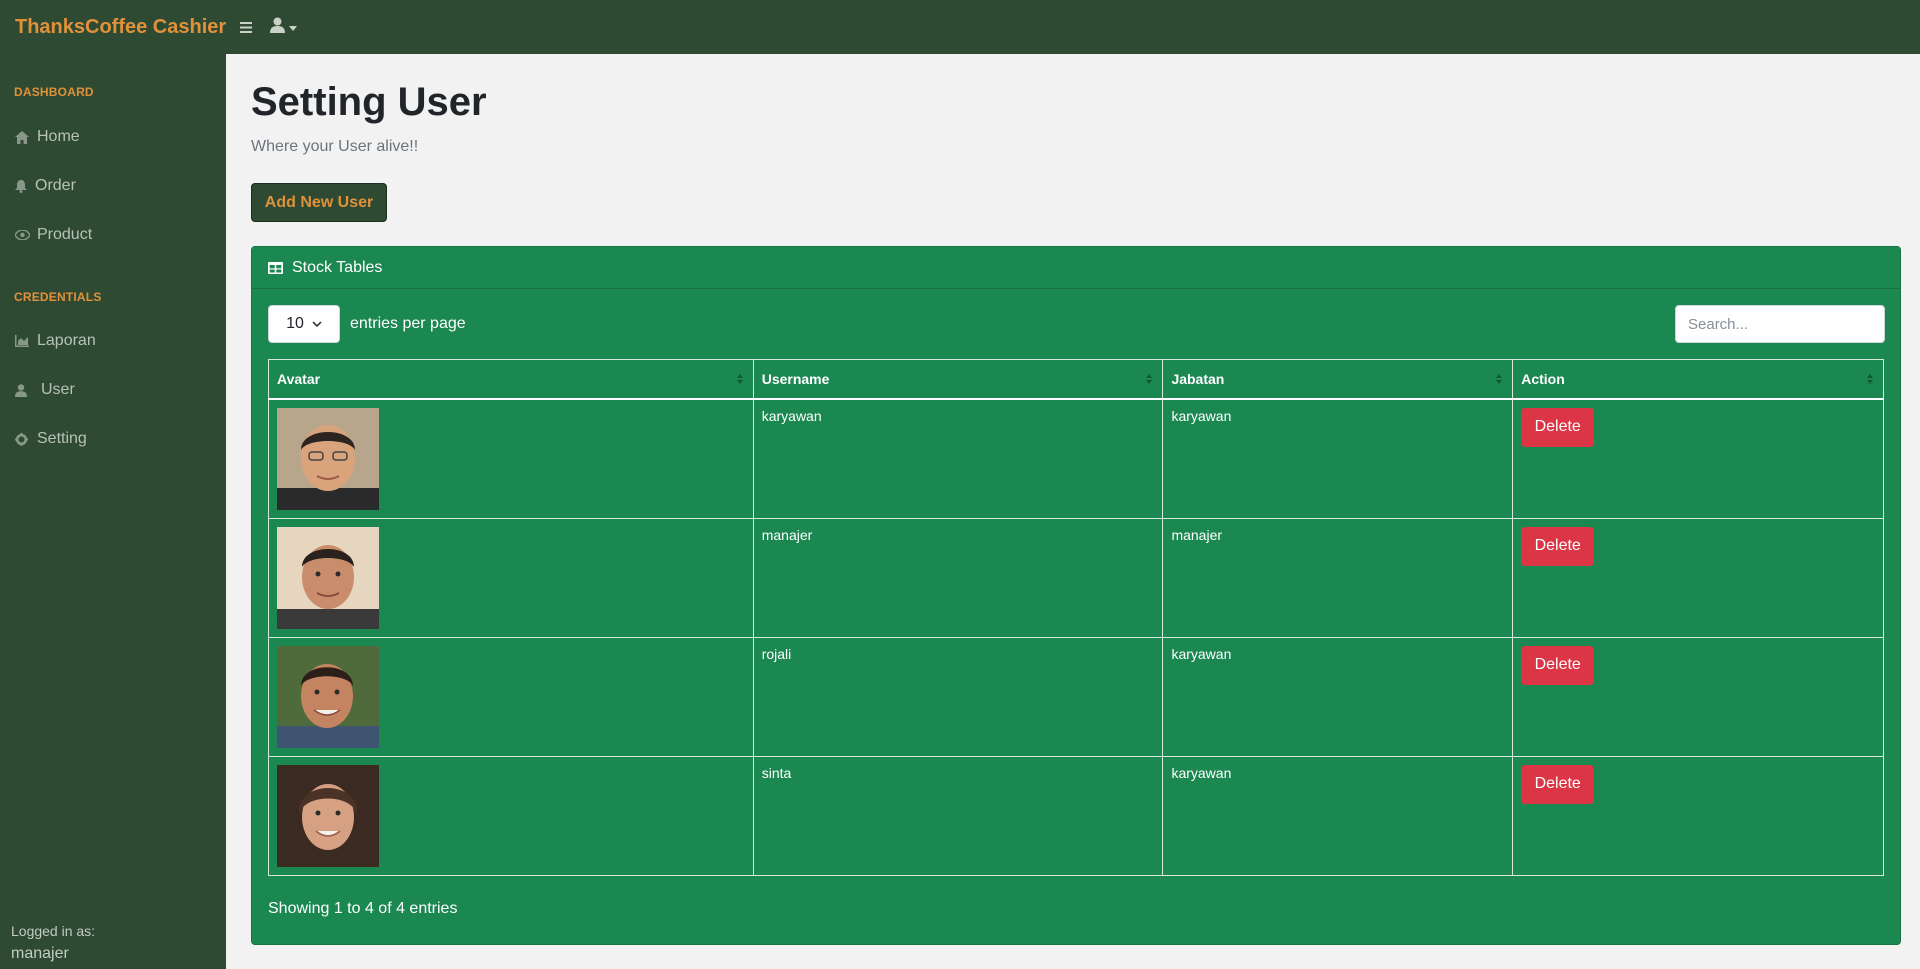 The height and width of the screenshot is (969, 1920). Describe the element at coordinates (337, 267) in the screenshot. I see `card-title: Stock Tables` at that location.